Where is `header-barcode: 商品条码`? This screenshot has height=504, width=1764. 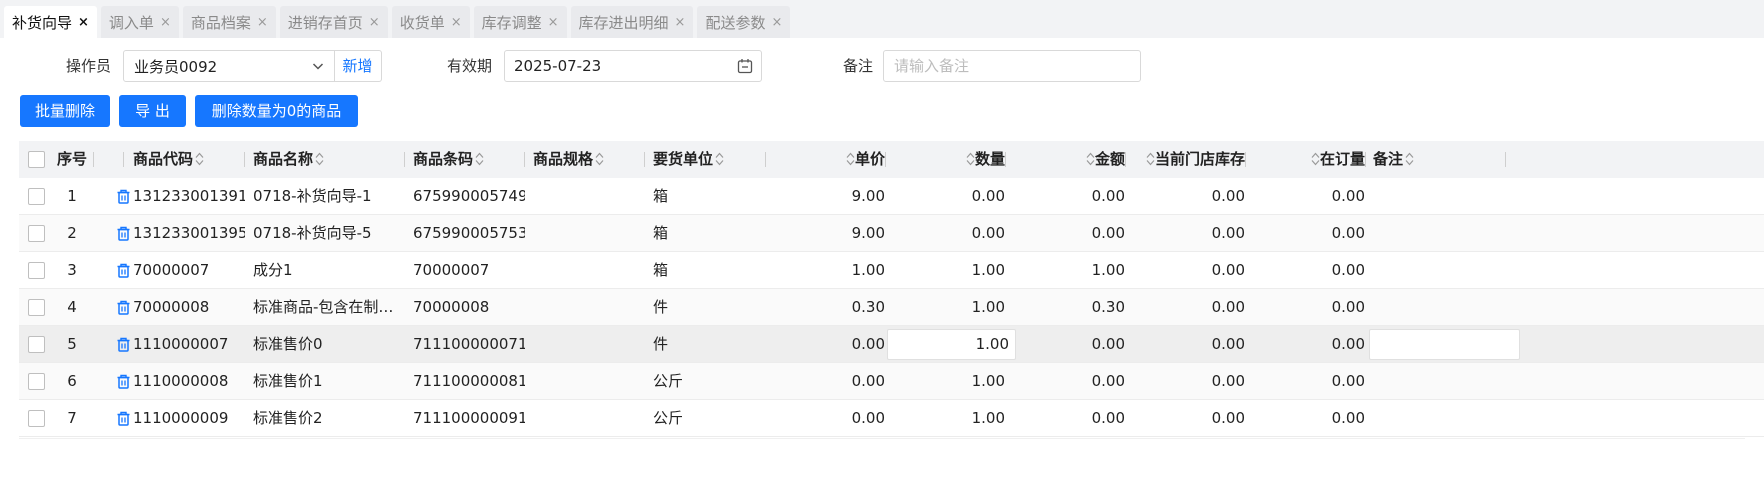 header-barcode: 商品条码 is located at coordinates (469, 159).